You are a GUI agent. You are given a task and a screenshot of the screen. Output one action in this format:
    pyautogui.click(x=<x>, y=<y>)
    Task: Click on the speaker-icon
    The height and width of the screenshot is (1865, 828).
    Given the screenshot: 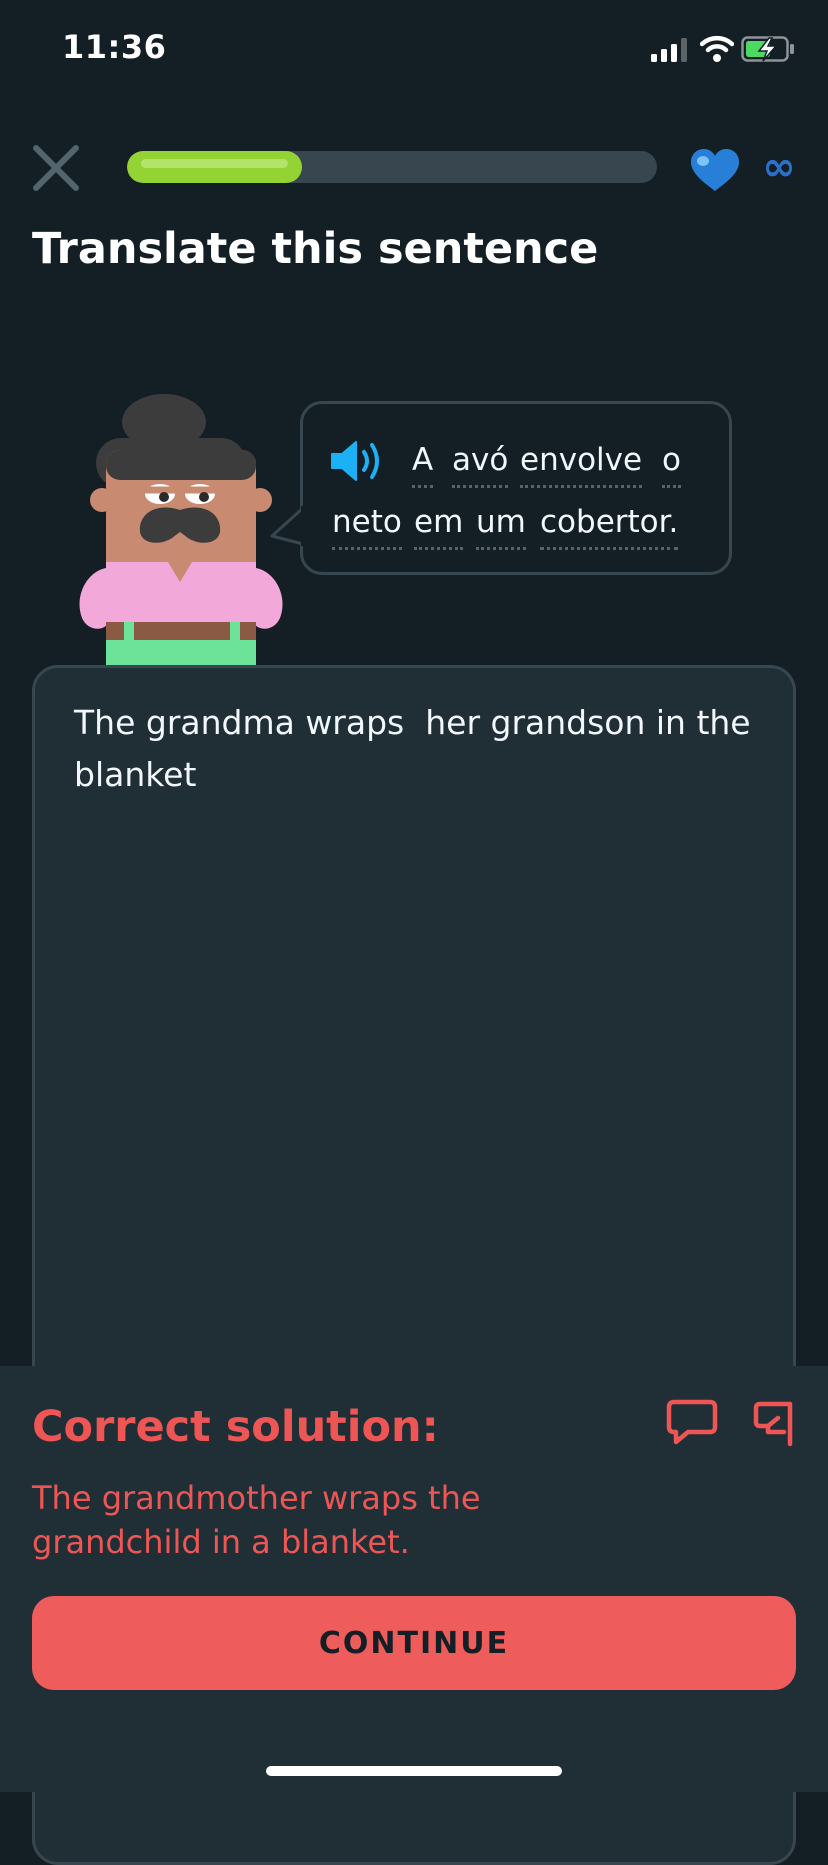 What is the action you would take?
    pyautogui.click(x=358, y=461)
    